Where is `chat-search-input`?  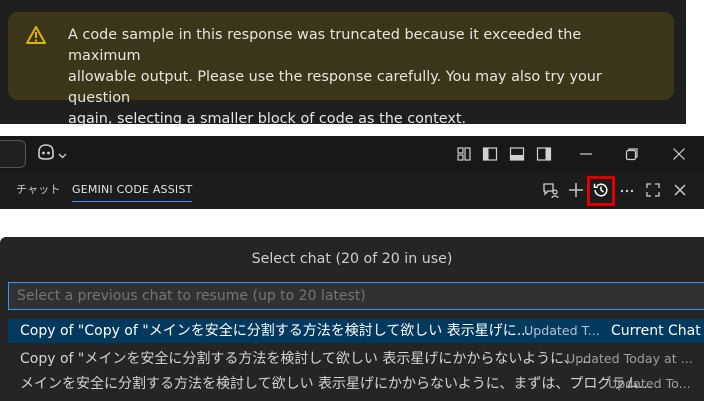
chat-search-input is located at coordinates (356, 296).